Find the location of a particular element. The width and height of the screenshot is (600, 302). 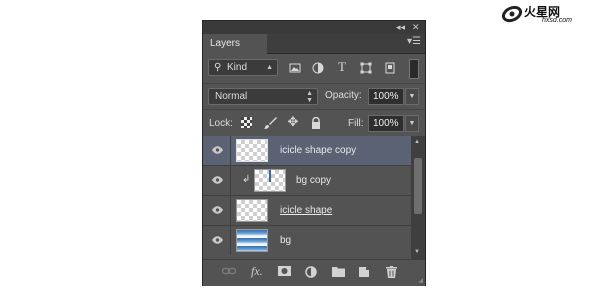

watermark-logo: 火星网 hxsd.com is located at coordinates (548, 14).